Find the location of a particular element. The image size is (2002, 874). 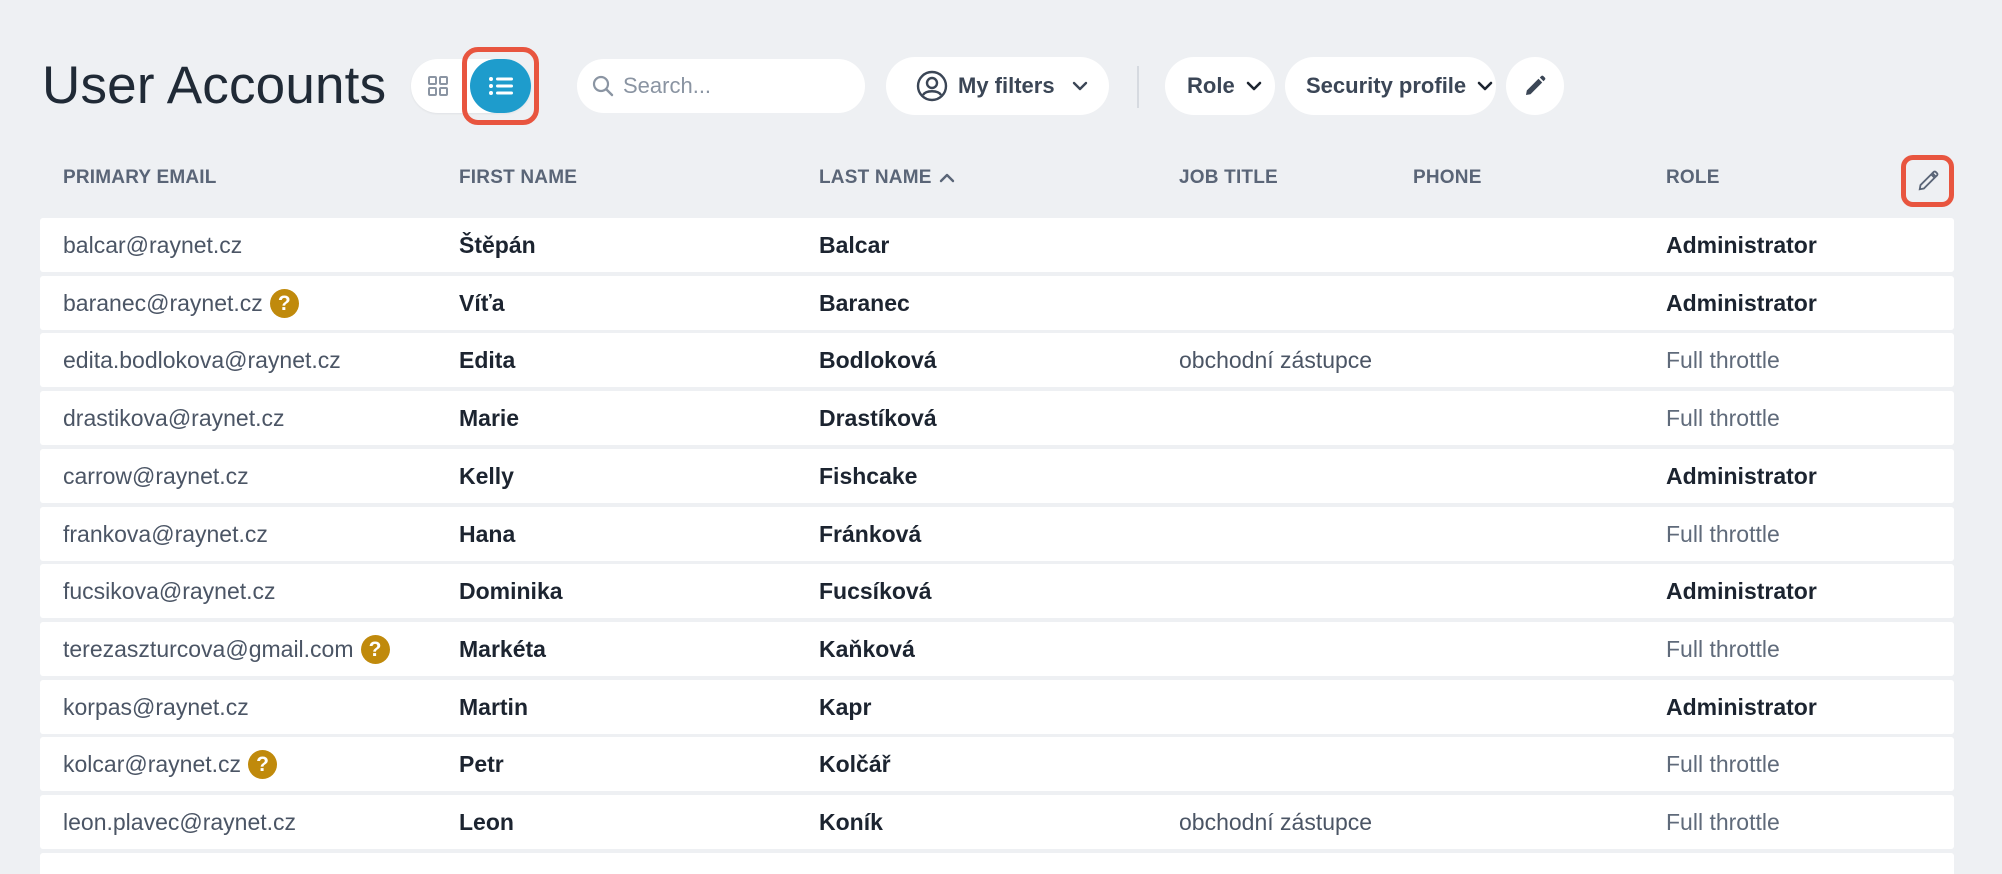

my-filters-button: My filters is located at coordinates (997, 86).